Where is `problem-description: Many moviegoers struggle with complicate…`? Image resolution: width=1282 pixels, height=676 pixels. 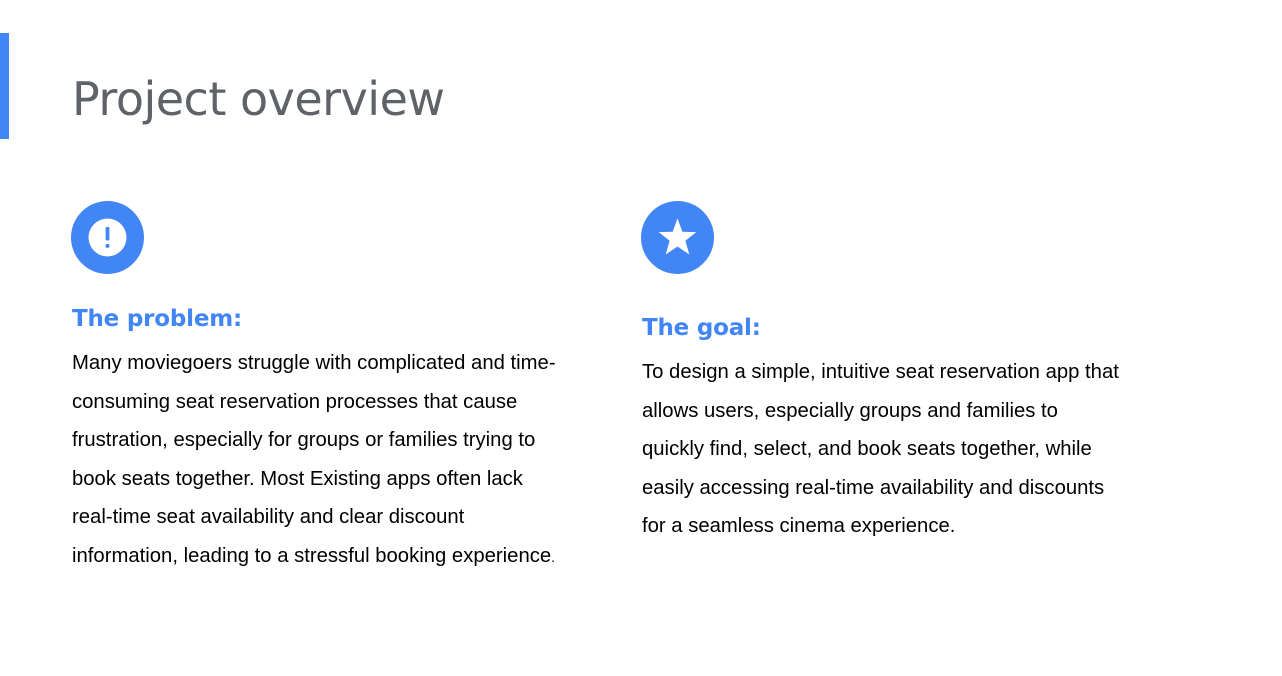
problem-description: Many moviegoers struggle with complicate… is located at coordinates (317, 460).